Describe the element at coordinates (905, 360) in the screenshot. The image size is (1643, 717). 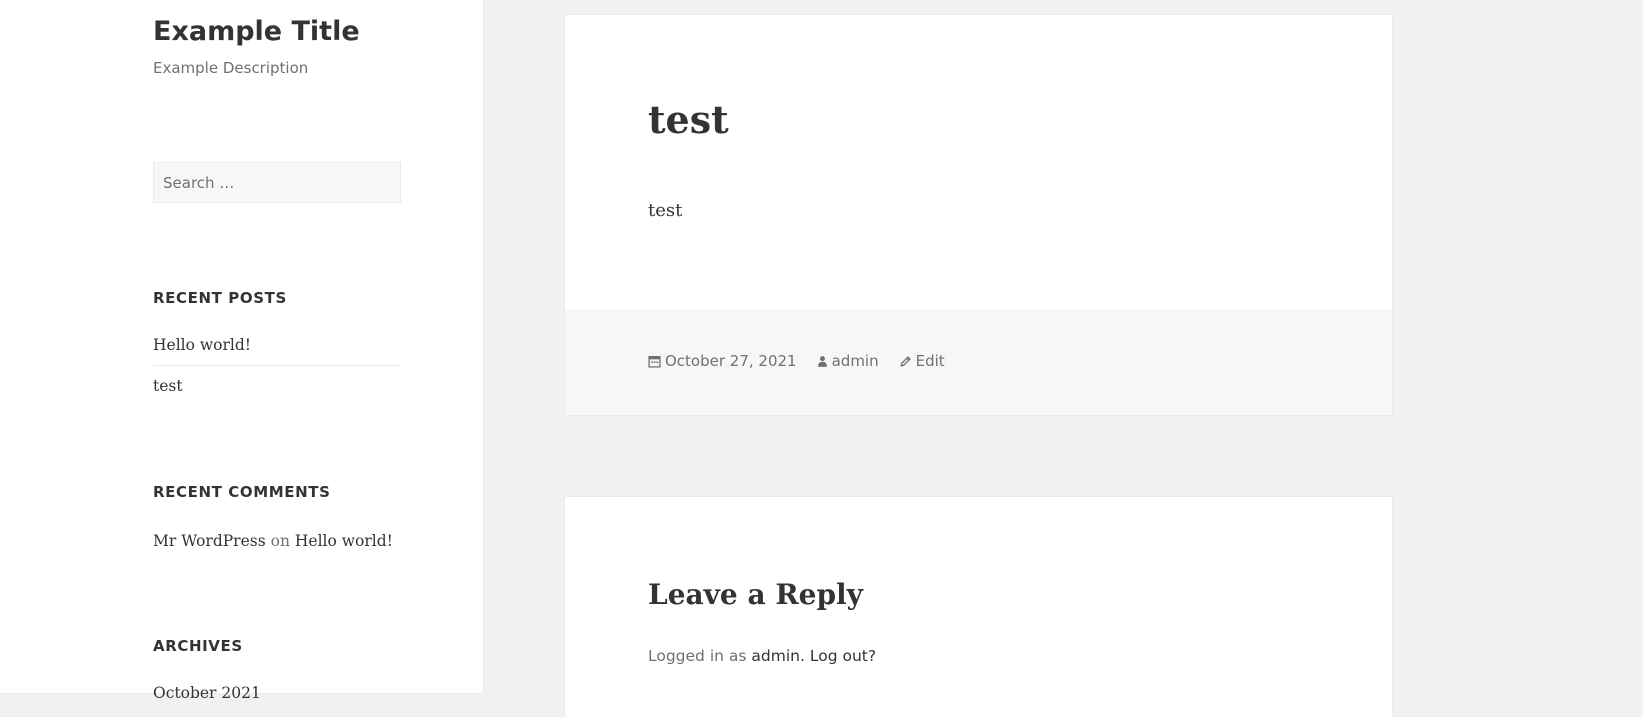
I see `pencil-icon` at that location.